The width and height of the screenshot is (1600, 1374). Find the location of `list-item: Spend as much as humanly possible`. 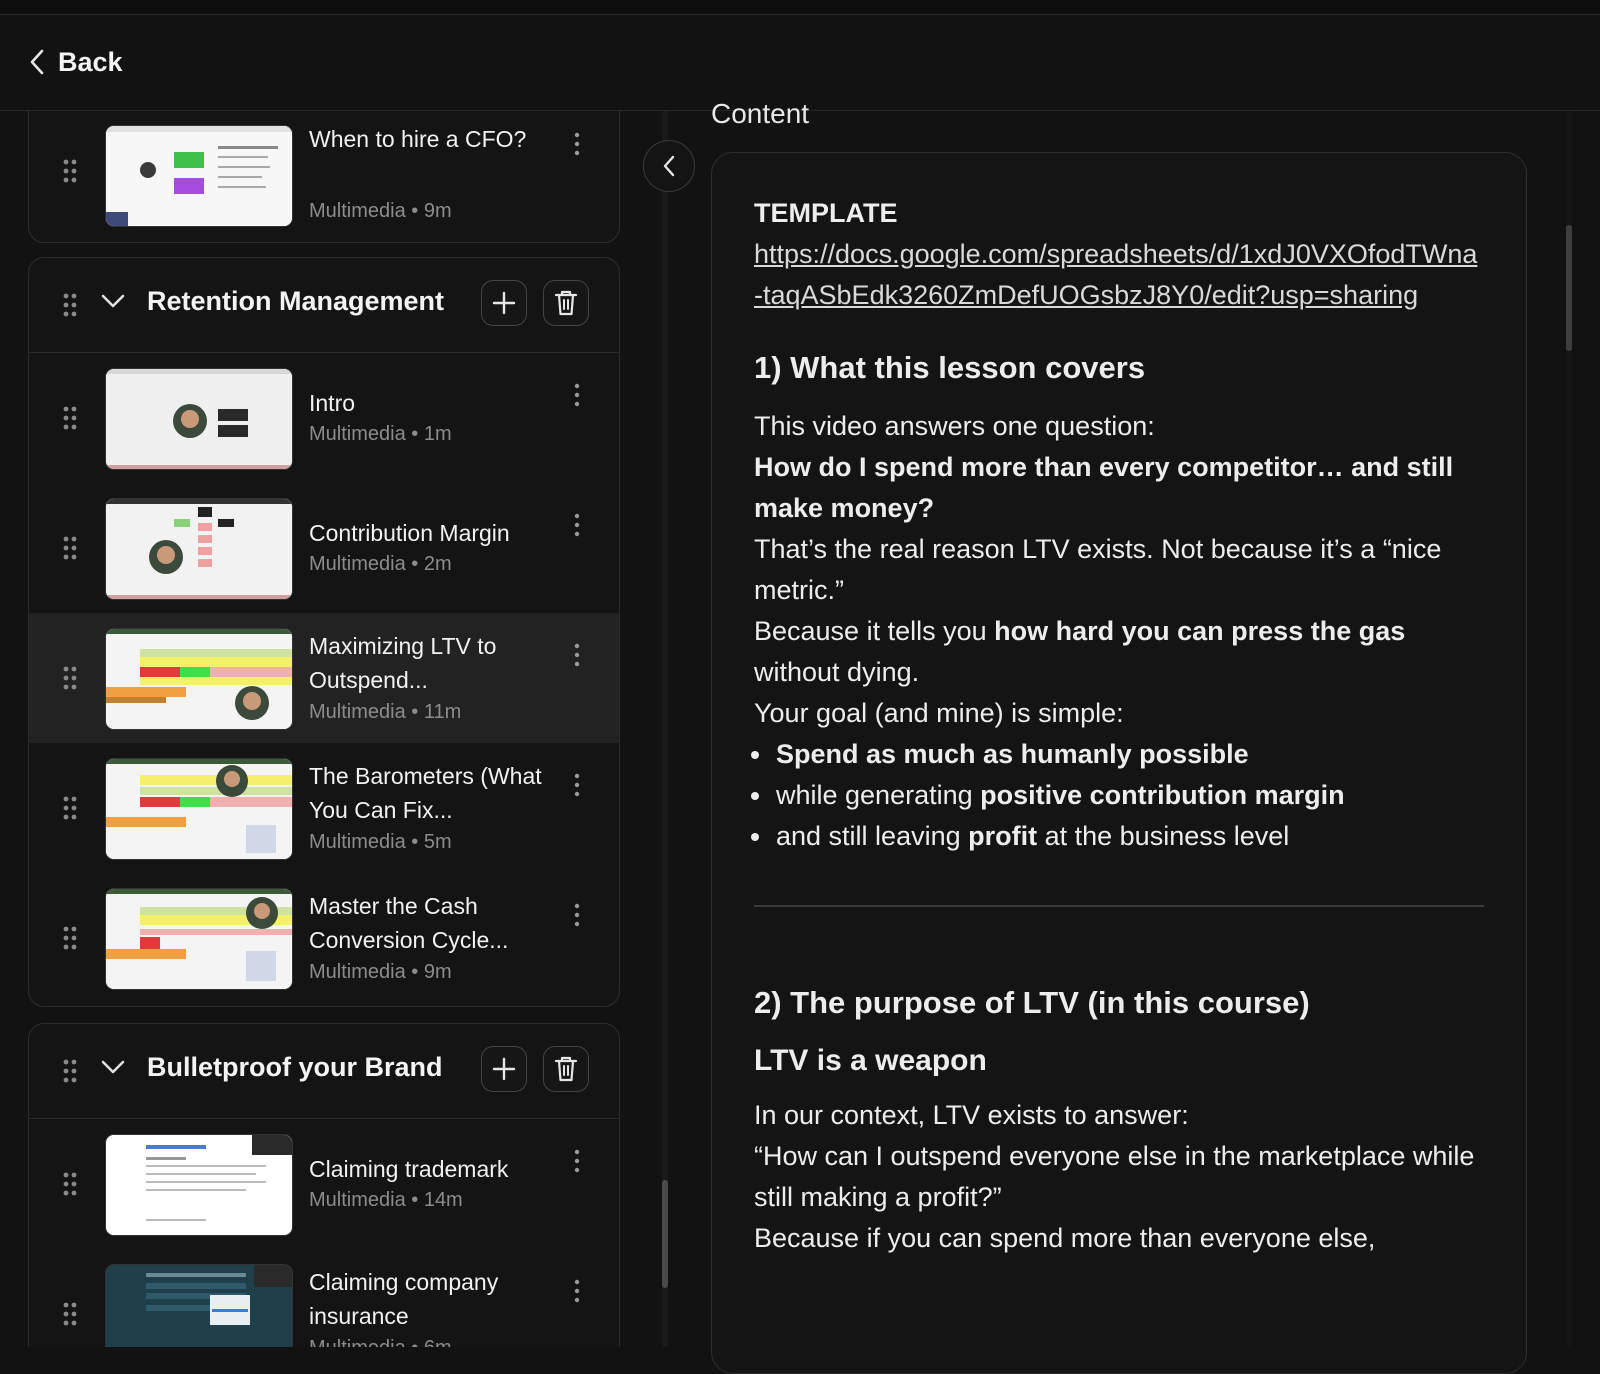

list-item: Spend as much as humanly possible is located at coordinates (1129, 754).